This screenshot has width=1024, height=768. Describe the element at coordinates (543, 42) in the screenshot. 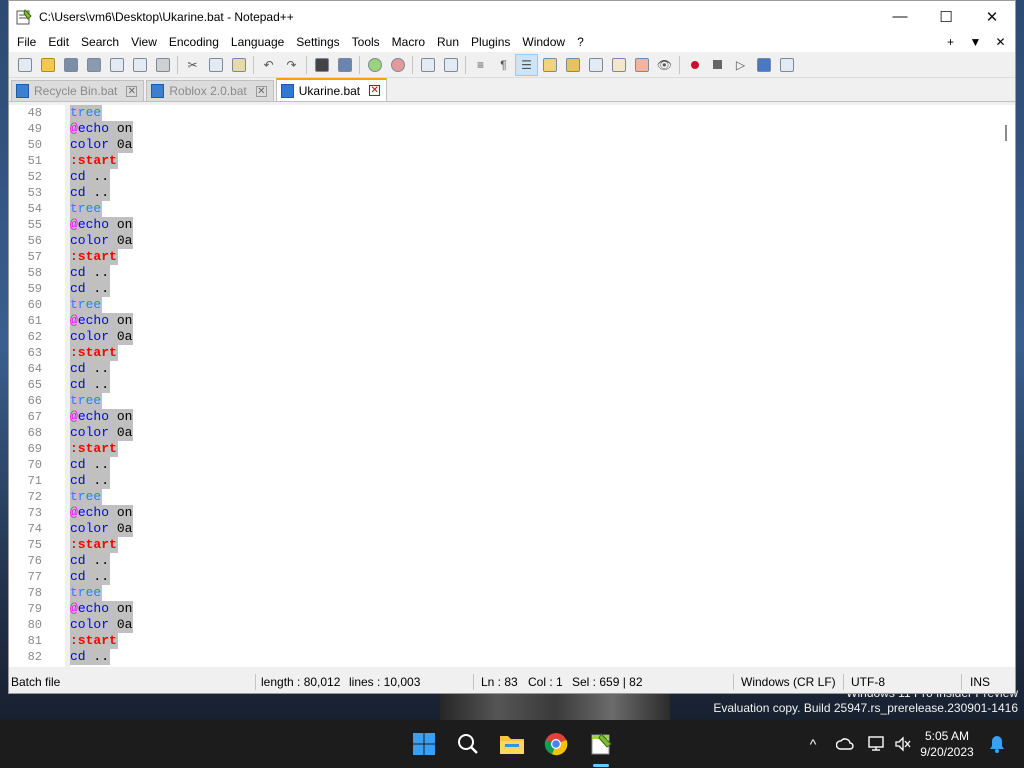

I see `menu-window: Window` at that location.